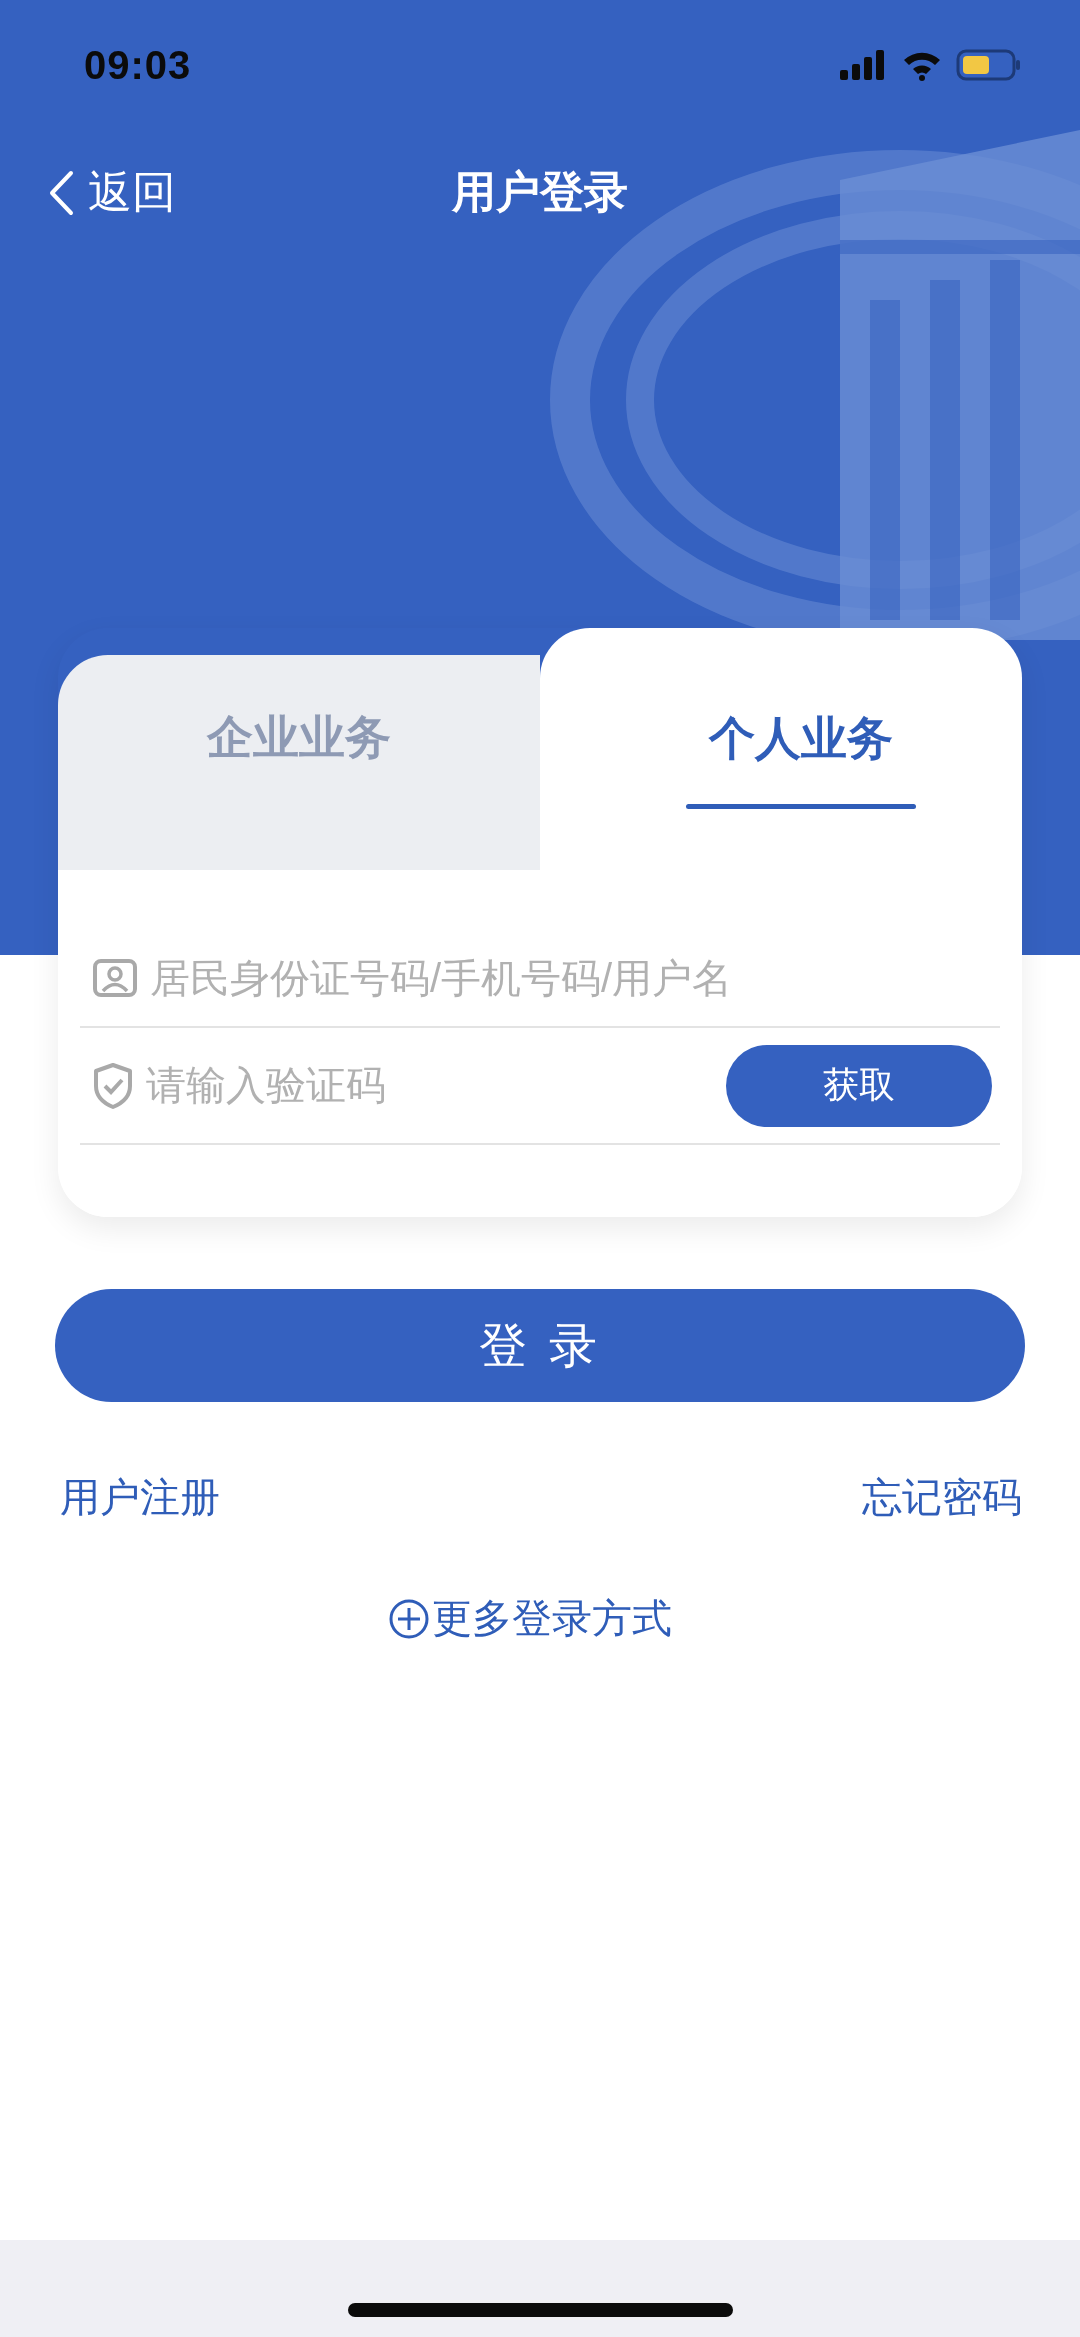 This screenshot has height=2337, width=1080. I want to click on text-link: 用户注册, so click(140, 1497).